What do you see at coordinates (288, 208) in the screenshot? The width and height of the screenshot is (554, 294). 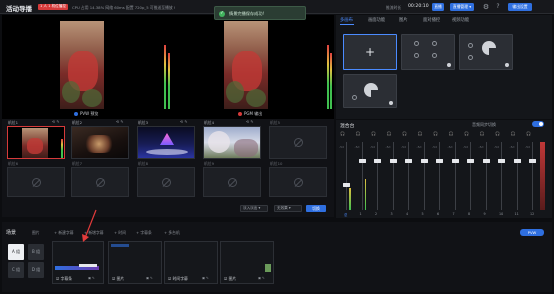 I see `duration-select: 无效果 ▾` at bounding box center [288, 208].